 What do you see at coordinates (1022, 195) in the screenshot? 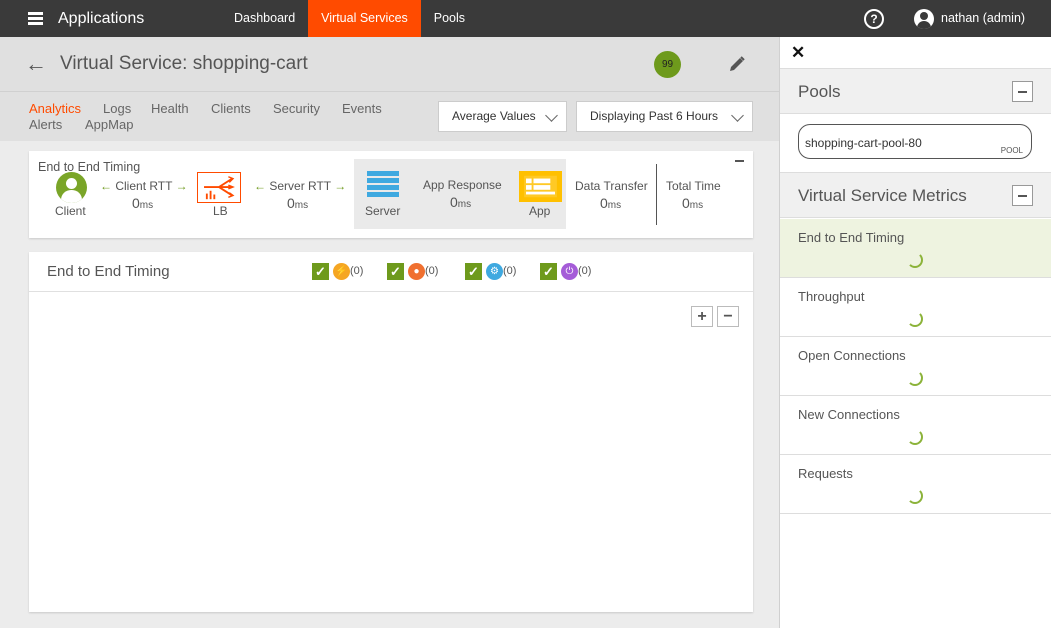
I see `collapse-metrics-button` at bounding box center [1022, 195].